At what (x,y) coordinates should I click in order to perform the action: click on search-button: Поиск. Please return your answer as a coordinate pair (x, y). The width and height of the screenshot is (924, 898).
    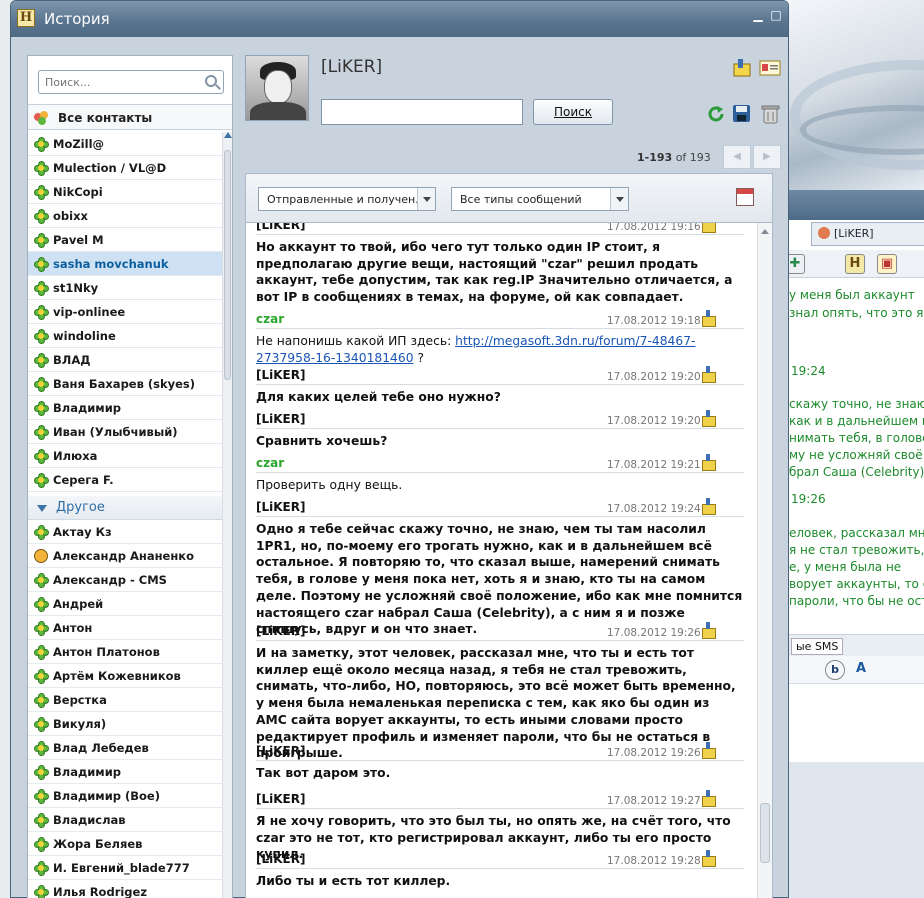
    Looking at the image, I should click on (573, 112).